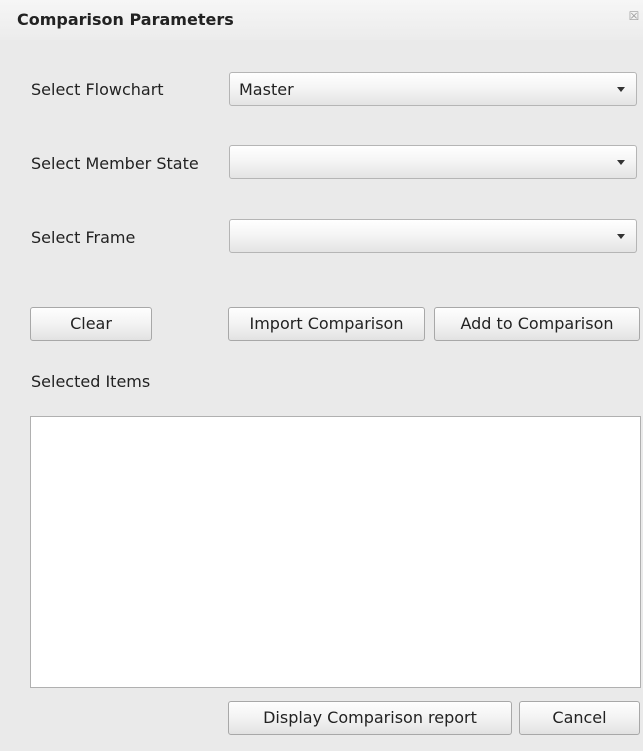  What do you see at coordinates (97, 89) in the screenshot?
I see `select-flowchart-label: Select Flowchart` at bounding box center [97, 89].